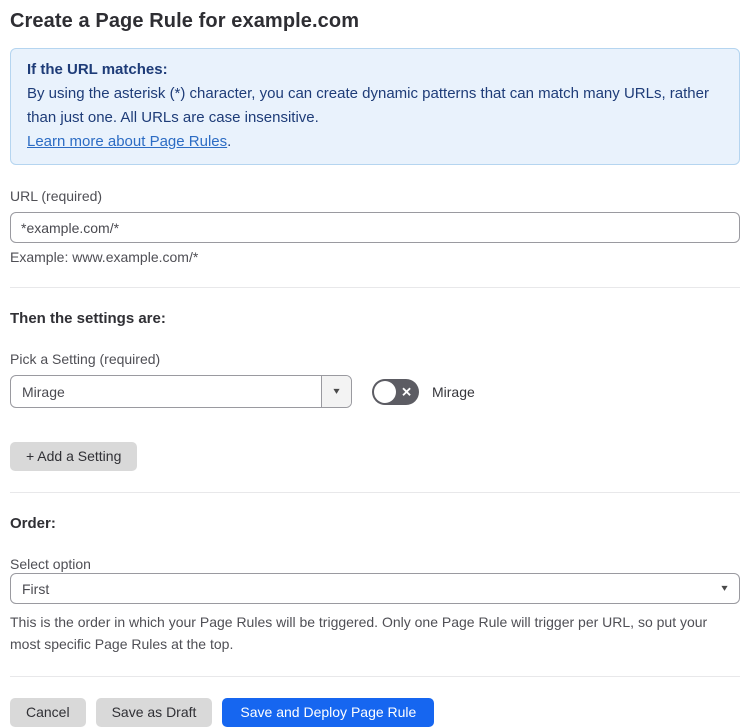 Image resolution: width=750 pixels, height=727 pixels. Describe the element at coordinates (74, 456) in the screenshot. I see `add-setting-button: + Add a Setting` at that location.